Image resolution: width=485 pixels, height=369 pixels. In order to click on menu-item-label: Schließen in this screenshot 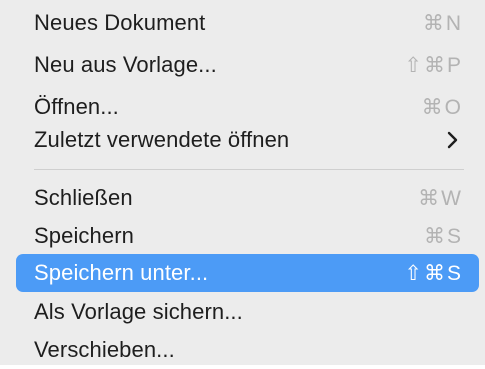, I will do `click(83, 197)`.